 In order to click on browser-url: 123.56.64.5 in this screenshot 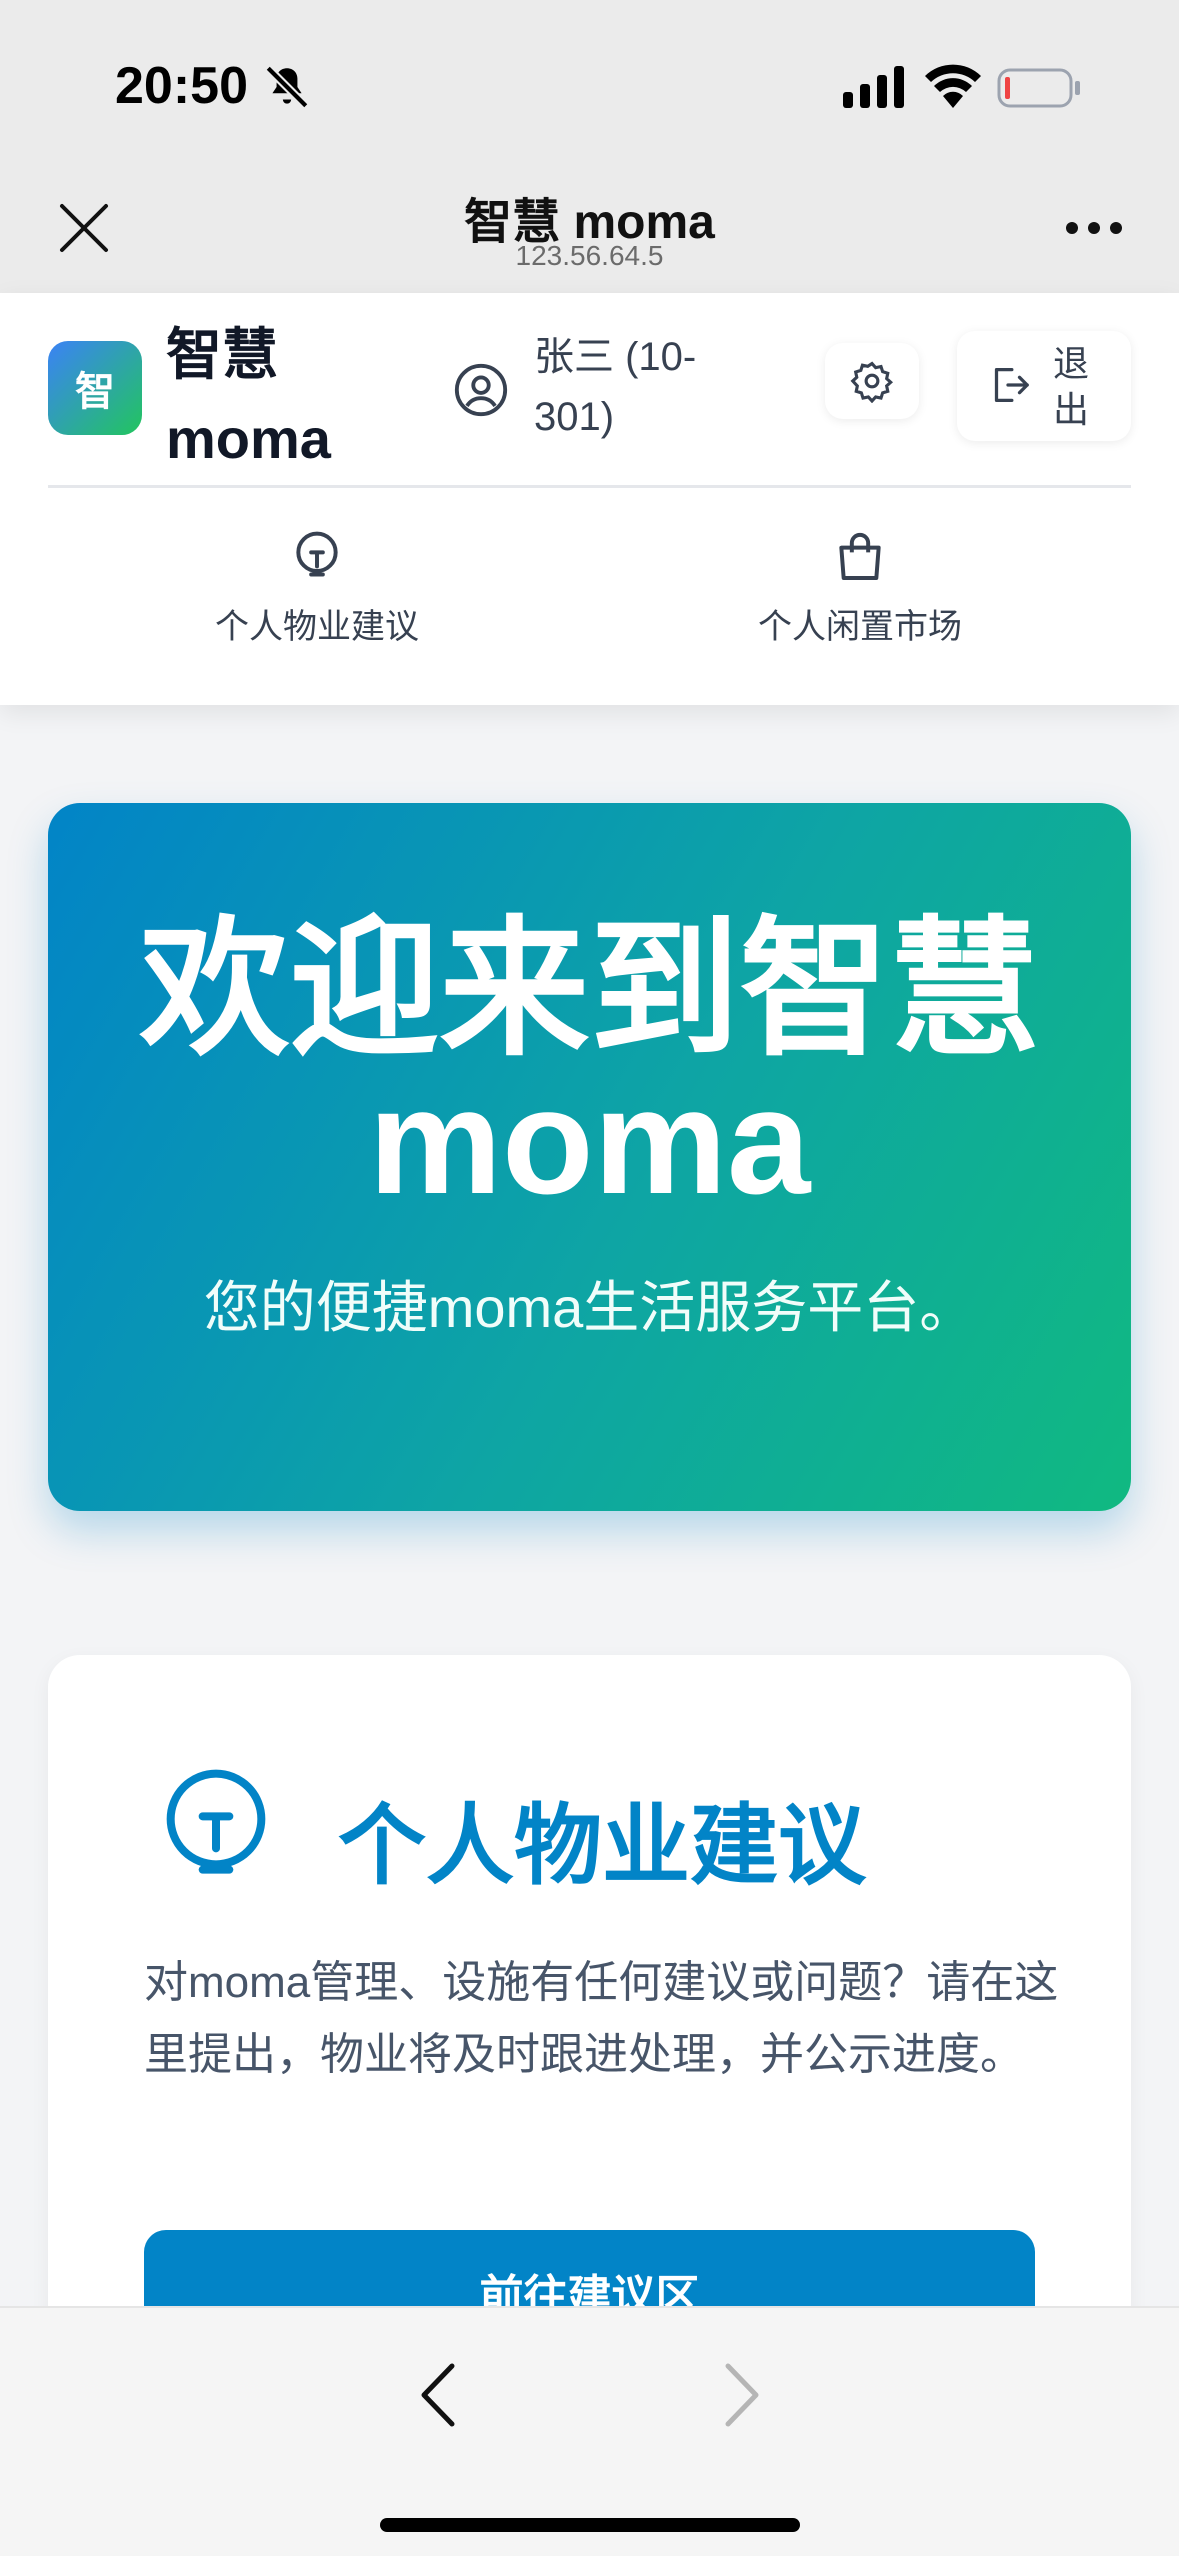, I will do `click(589, 256)`.